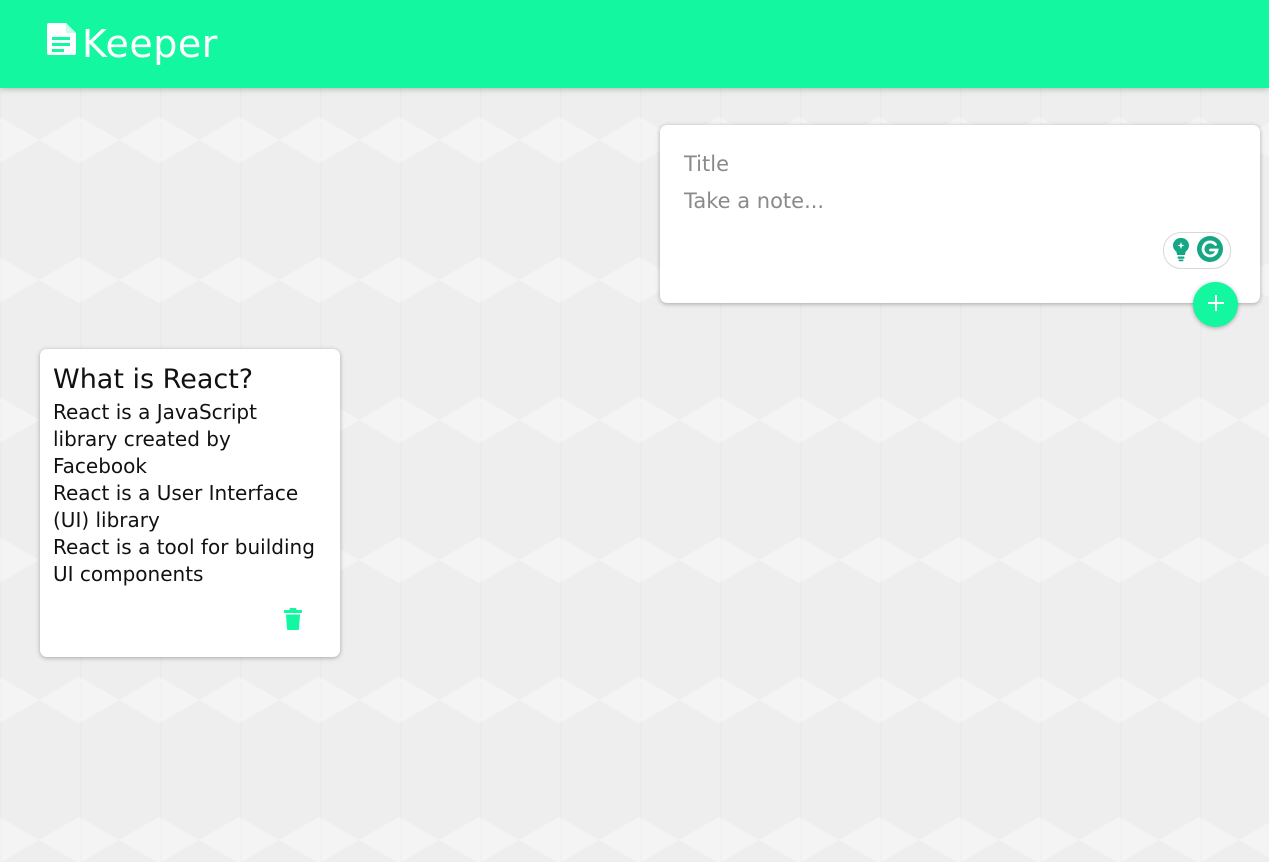  What do you see at coordinates (954, 164) in the screenshot?
I see `note-title-input` at bounding box center [954, 164].